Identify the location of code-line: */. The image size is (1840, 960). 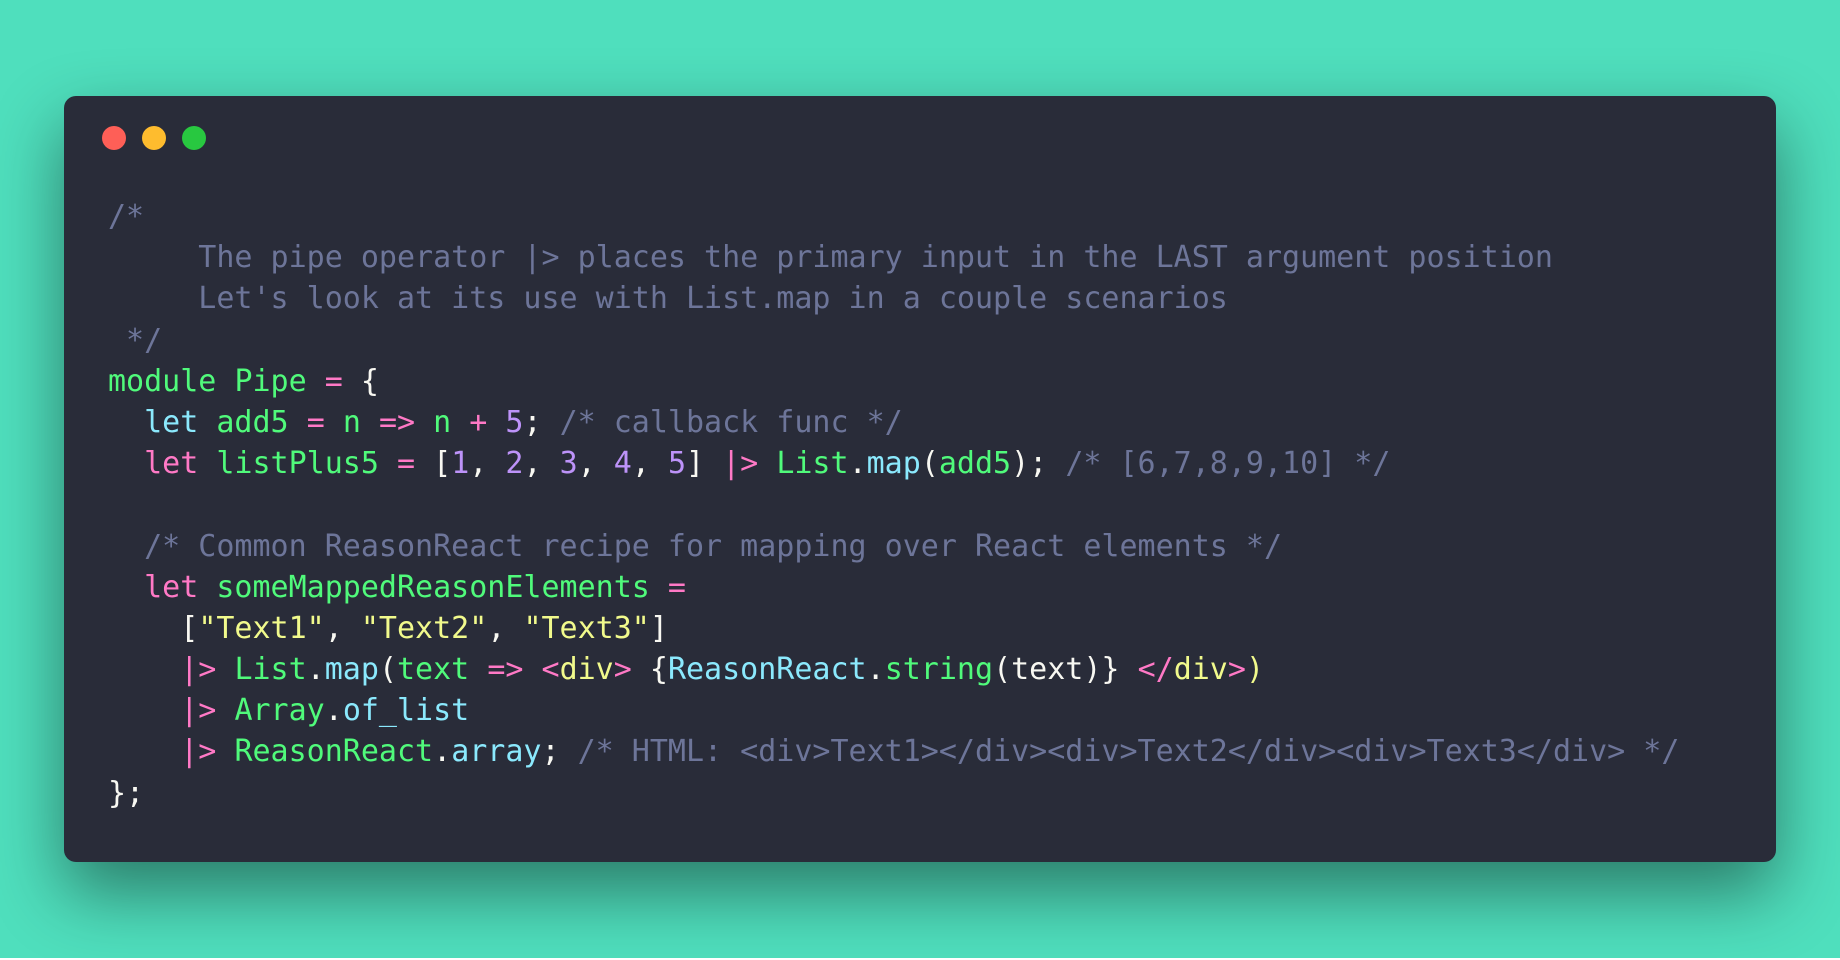
(932, 340).